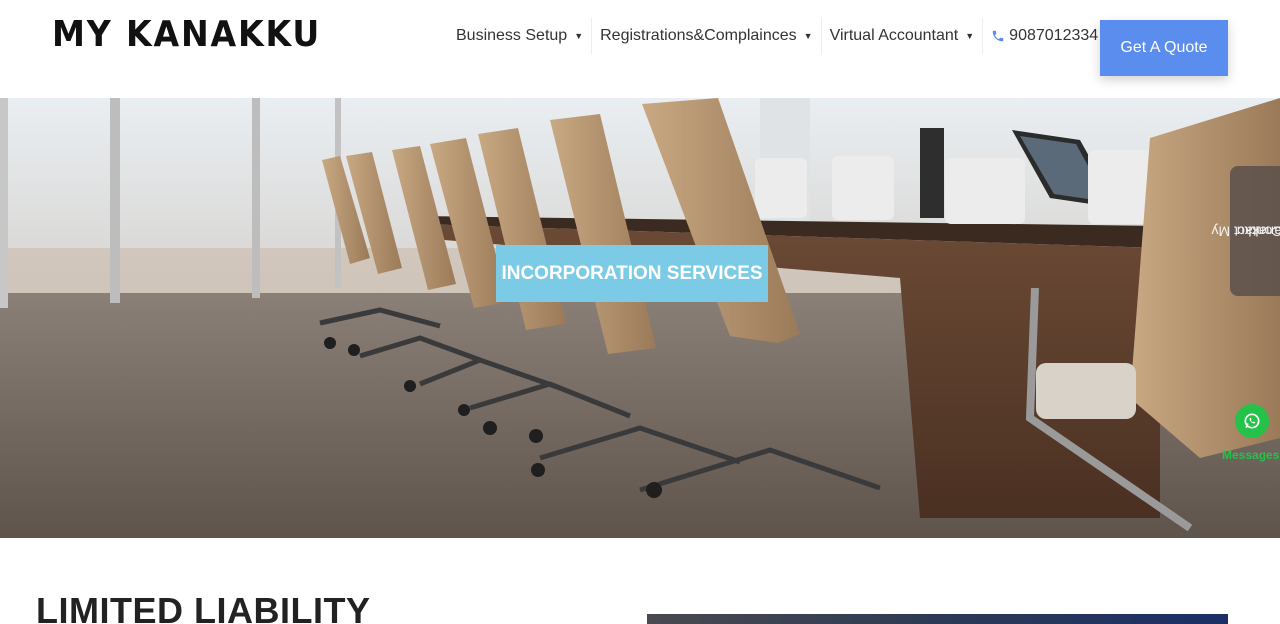 The height and width of the screenshot is (624, 1280). What do you see at coordinates (1251, 455) in the screenshot?
I see `whatsapp-messages-label: Messages` at bounding box center [1251, 455].